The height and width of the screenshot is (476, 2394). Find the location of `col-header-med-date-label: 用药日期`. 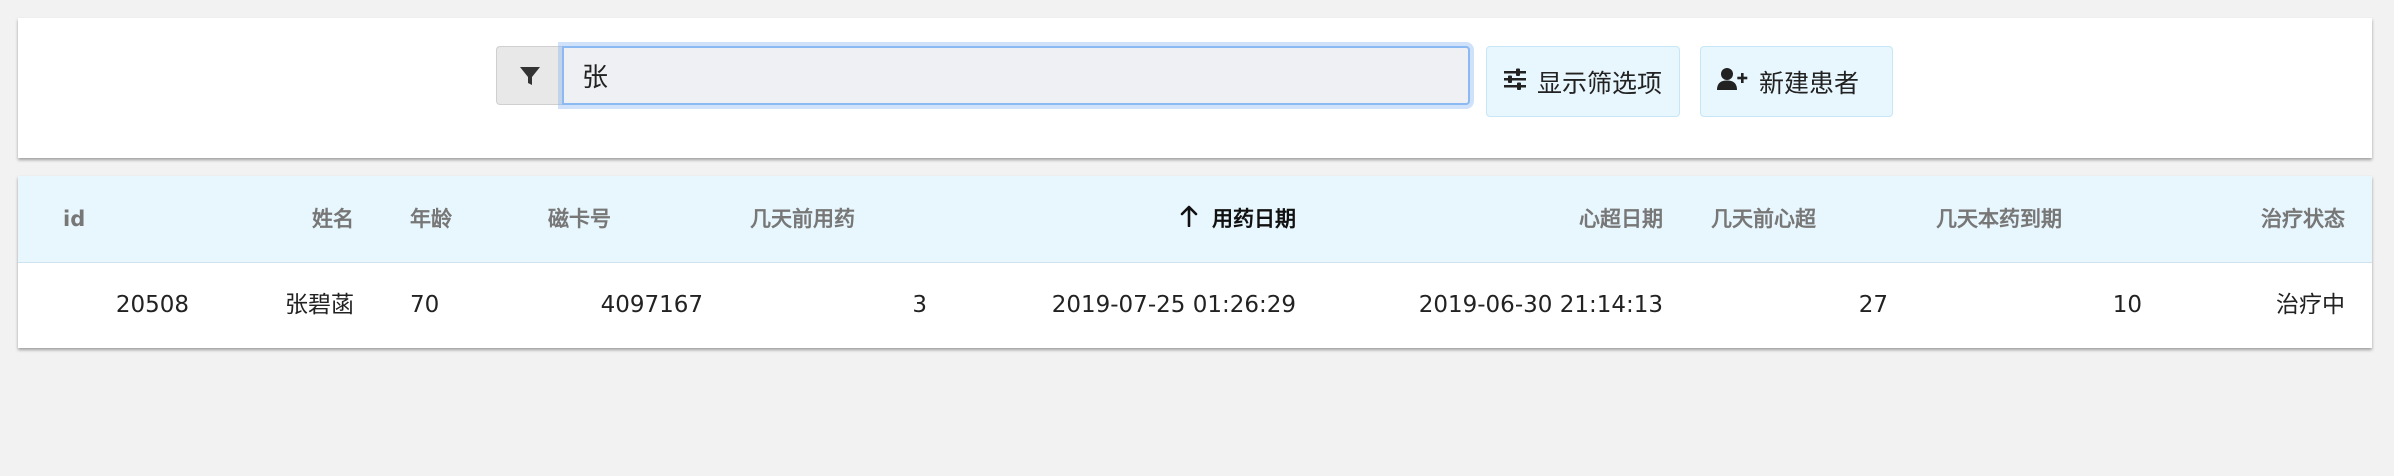

col-header-med-date-label: 用药日期 is located at coordinates (1254, 219).